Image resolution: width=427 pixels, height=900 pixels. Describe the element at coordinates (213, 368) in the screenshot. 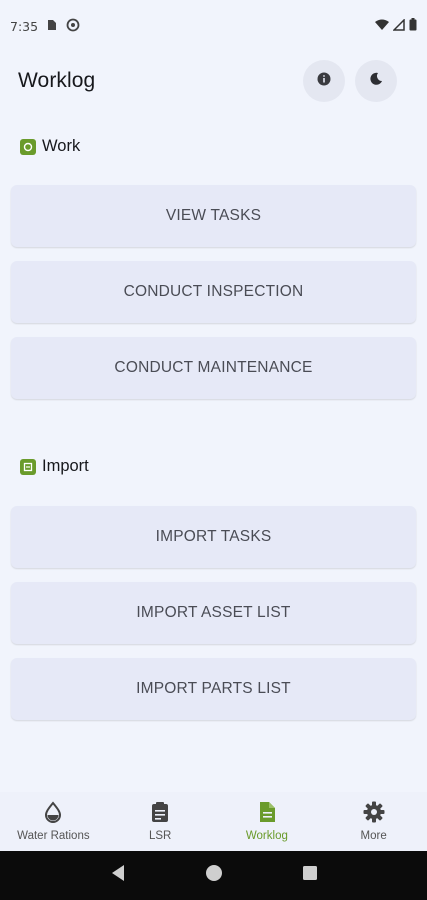

I see `conduct-maintenance-button: CONDUCT MAINTENANCE` at that location.